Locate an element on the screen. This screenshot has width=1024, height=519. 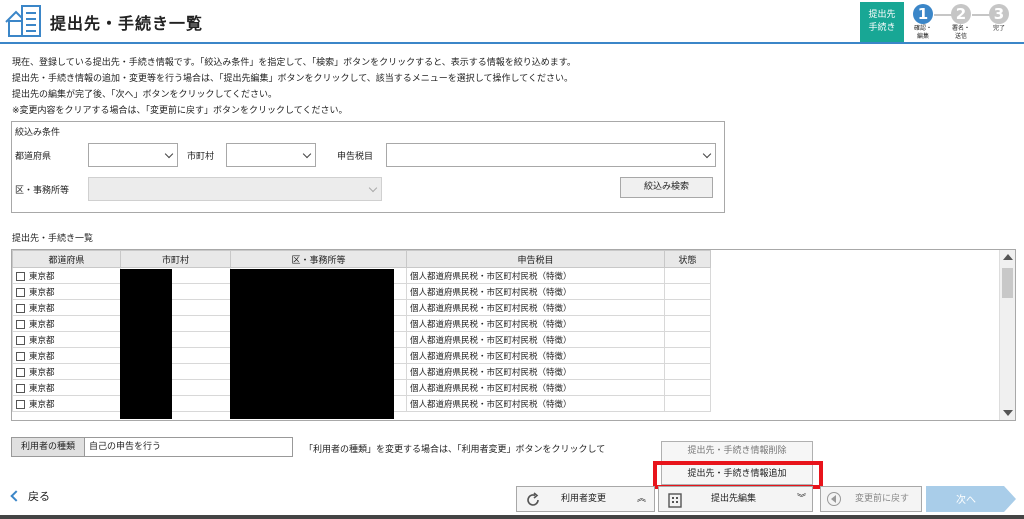
column-header-tax: 申告税目 is located at coordinates (535, 259).